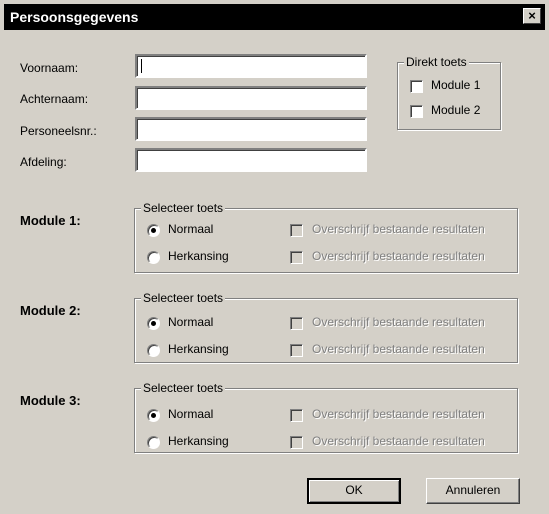  What do you see at coordinates (274, 17) in the screenshot?
I see `title-bar: Persoonsgegevens ×` at bounding box center [274, 17].